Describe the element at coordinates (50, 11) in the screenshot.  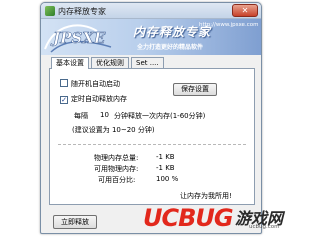
I see `app-icon` at that location.